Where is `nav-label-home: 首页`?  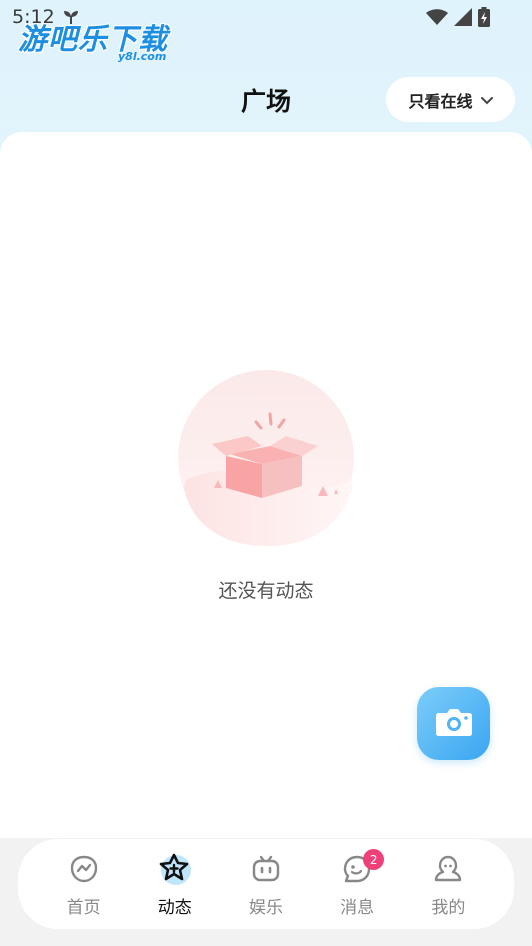
nav-label-home: 首页 is located at coordinates (83, 908).